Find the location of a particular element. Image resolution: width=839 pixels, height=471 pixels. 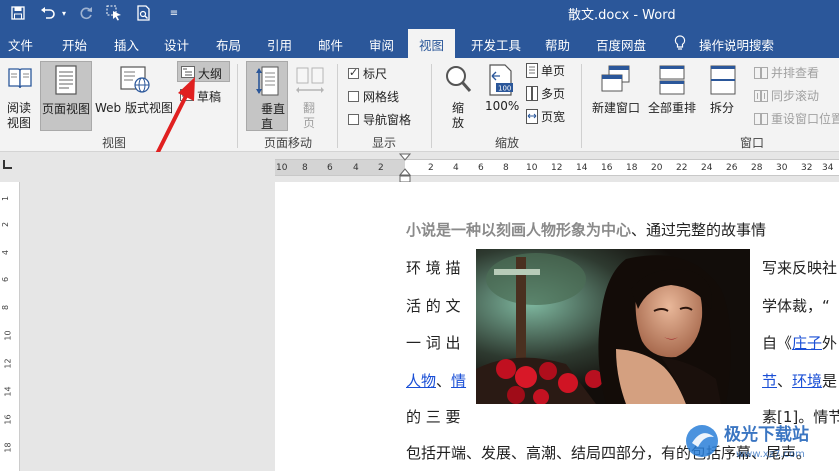

tab-selector-icon is located at coordinates (7, 164).